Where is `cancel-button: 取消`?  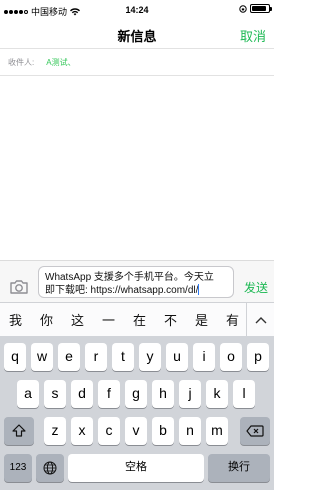
cancel-button: 取消 is located at coordinates (253, 35).